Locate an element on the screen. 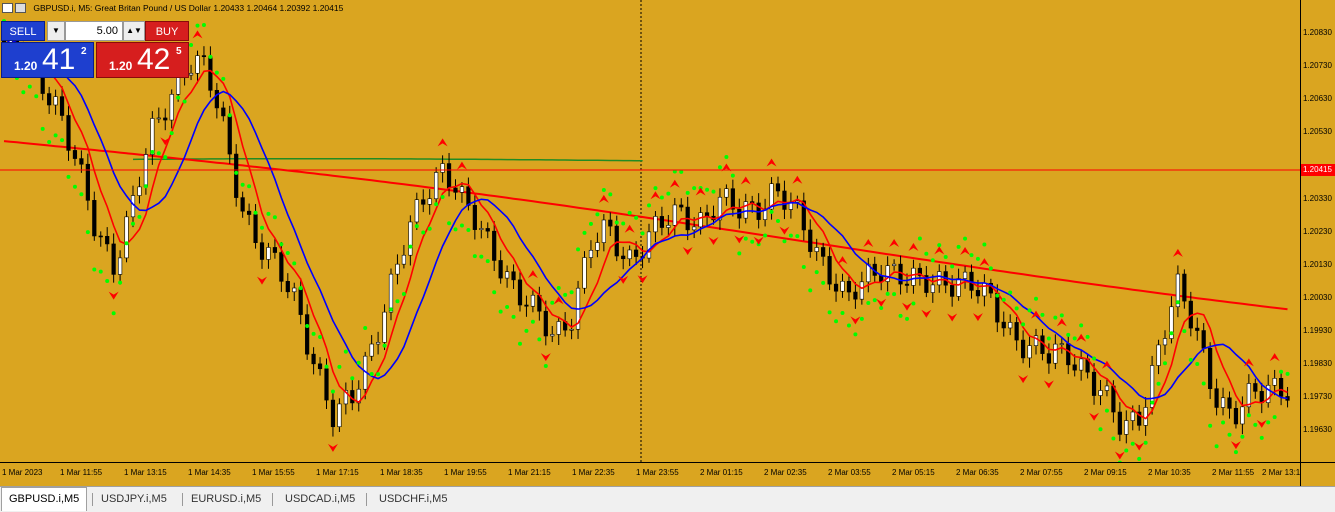 This screenshot has width=1335, height=512. sell-button: SELL is located at coordinates (23, 31).